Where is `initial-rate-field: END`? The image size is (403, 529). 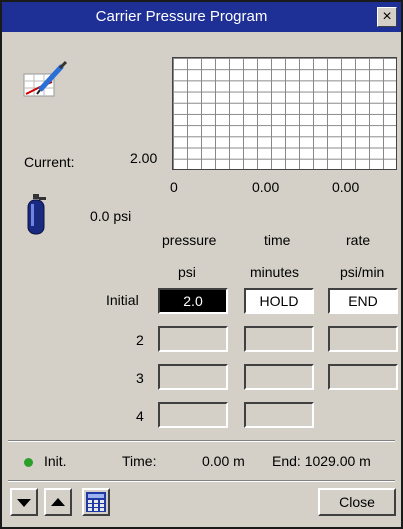 initial-rate-field: END is located at coordinates (363, 301).